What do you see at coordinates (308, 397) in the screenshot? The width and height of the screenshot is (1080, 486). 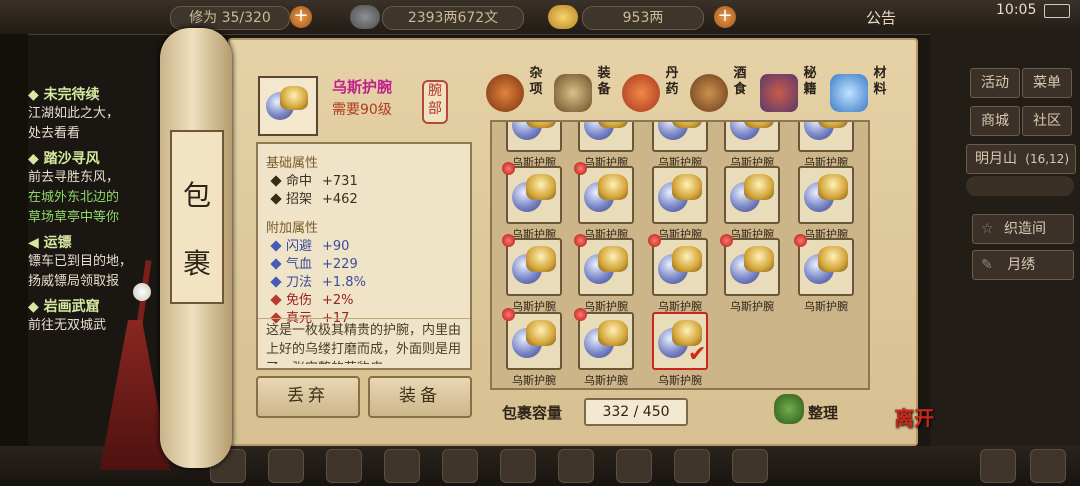 I see `drop-button: 丢弃` at bounding box center [308, 397].